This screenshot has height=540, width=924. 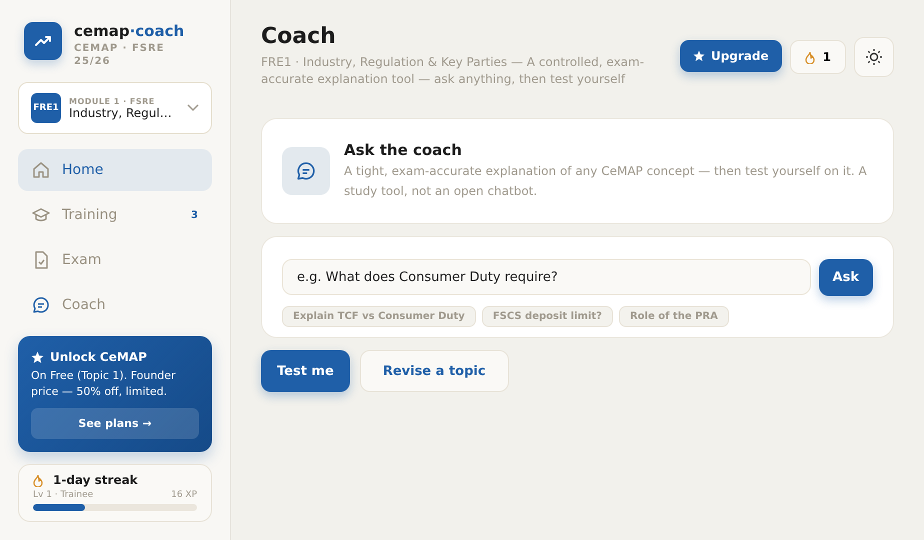 What do you see at coordinates (546, 277) in the screenshot?
I see `question-input: e.g. What does Consumer Duty require?` at bounding box center [546, 277].